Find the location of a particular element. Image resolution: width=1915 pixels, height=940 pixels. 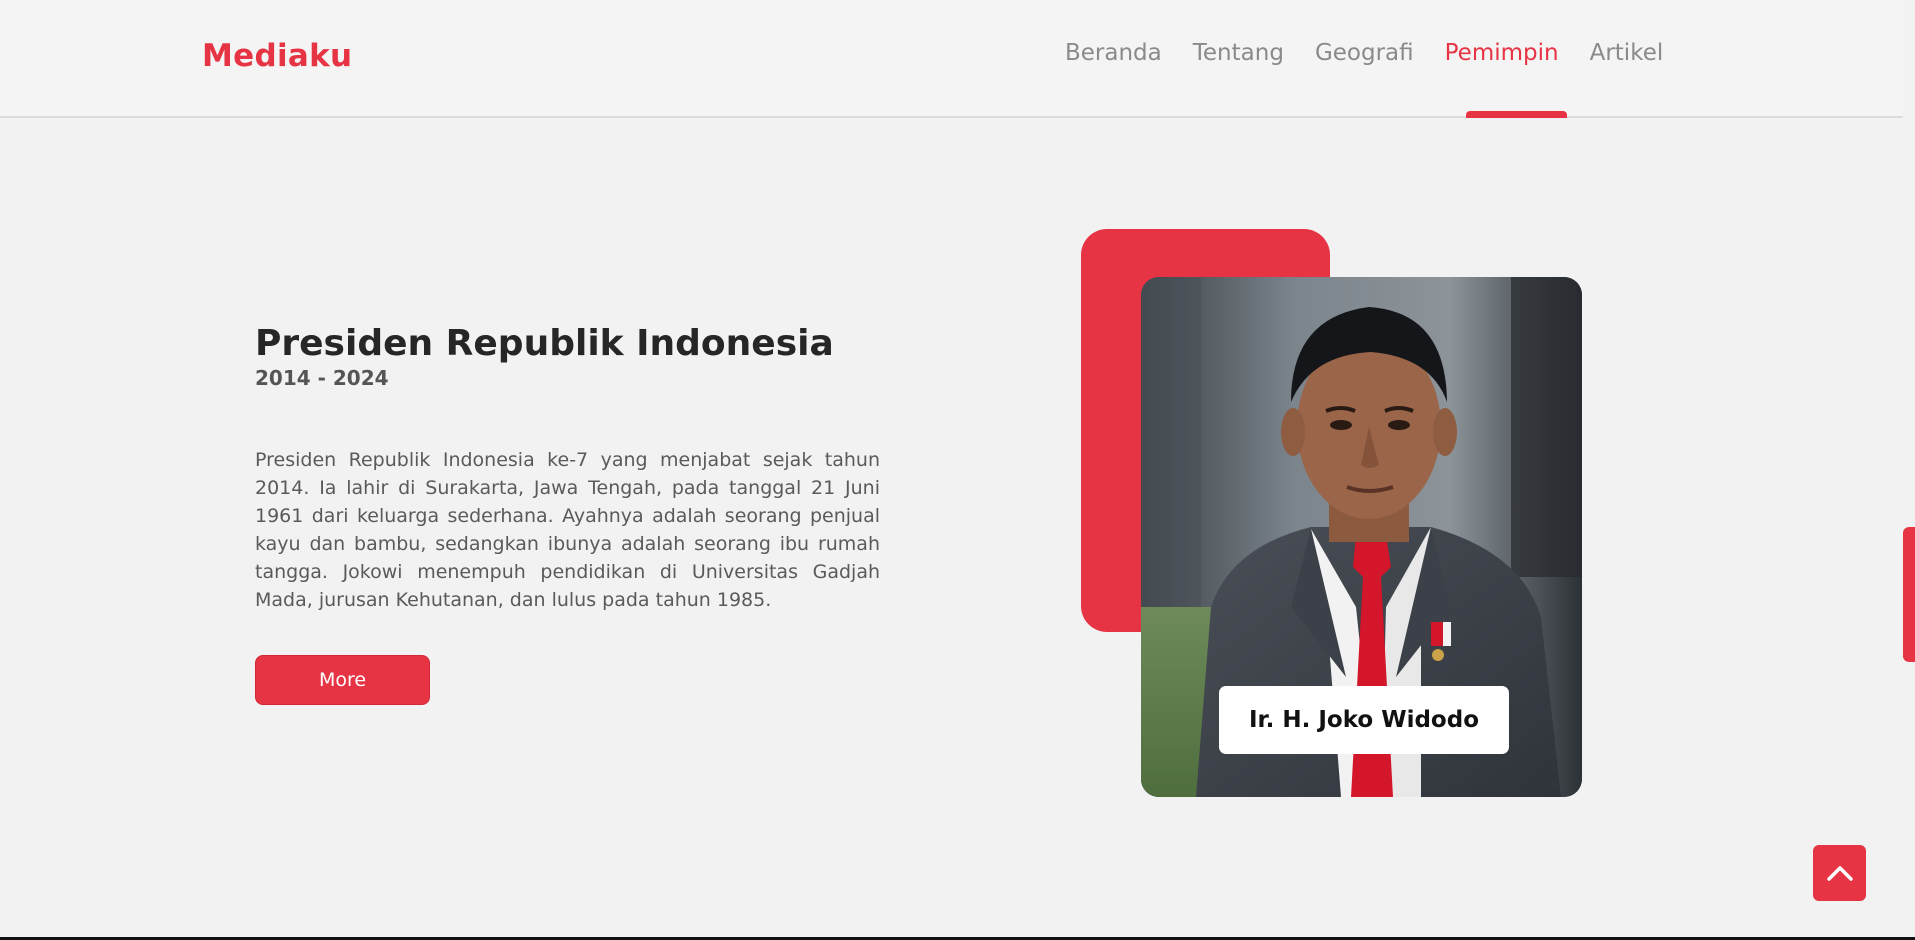

nav-item-artikel: Artikel is located at coordinates (1627, 53).